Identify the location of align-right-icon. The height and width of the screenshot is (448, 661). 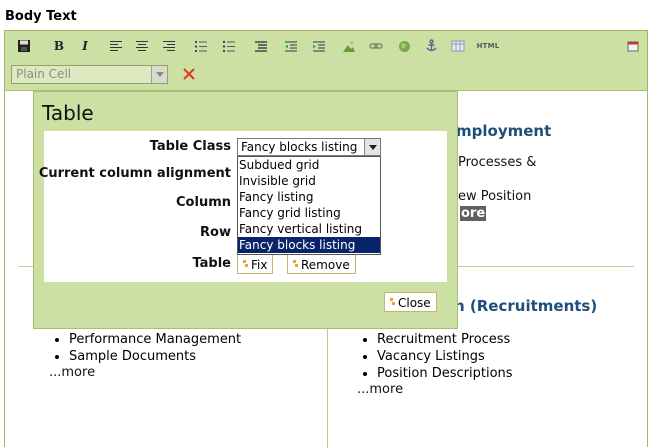
(169, 46).